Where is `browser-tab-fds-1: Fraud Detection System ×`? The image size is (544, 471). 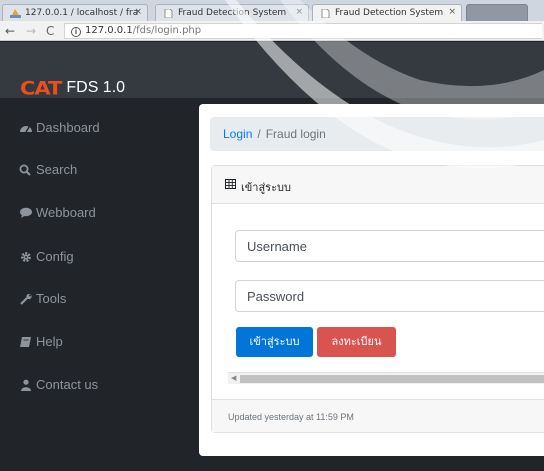 browser-tab-fds-1: Fraud Detection System × is located at coordinates (232, 12).